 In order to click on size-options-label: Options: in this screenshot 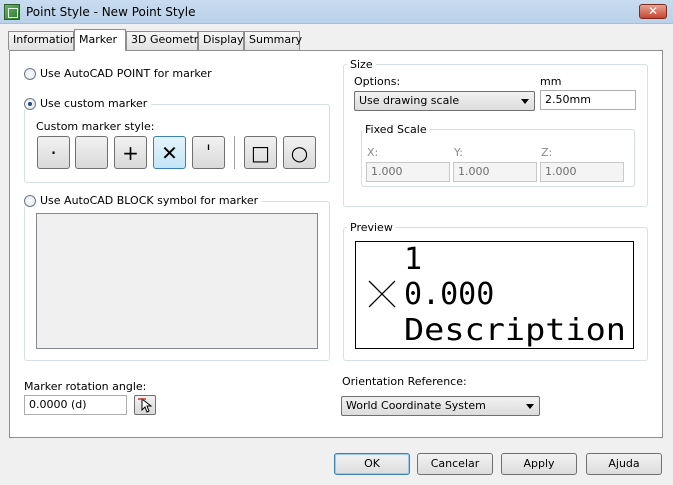, I will do `click(377, 81)`.